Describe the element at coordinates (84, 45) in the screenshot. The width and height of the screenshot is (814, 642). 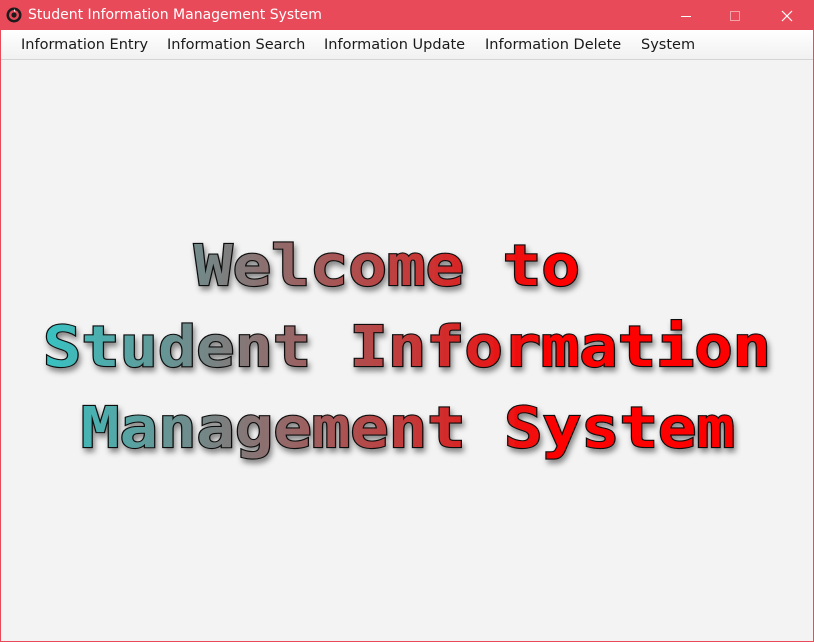
I see `menu-information-entry: Information Entry` at that location.